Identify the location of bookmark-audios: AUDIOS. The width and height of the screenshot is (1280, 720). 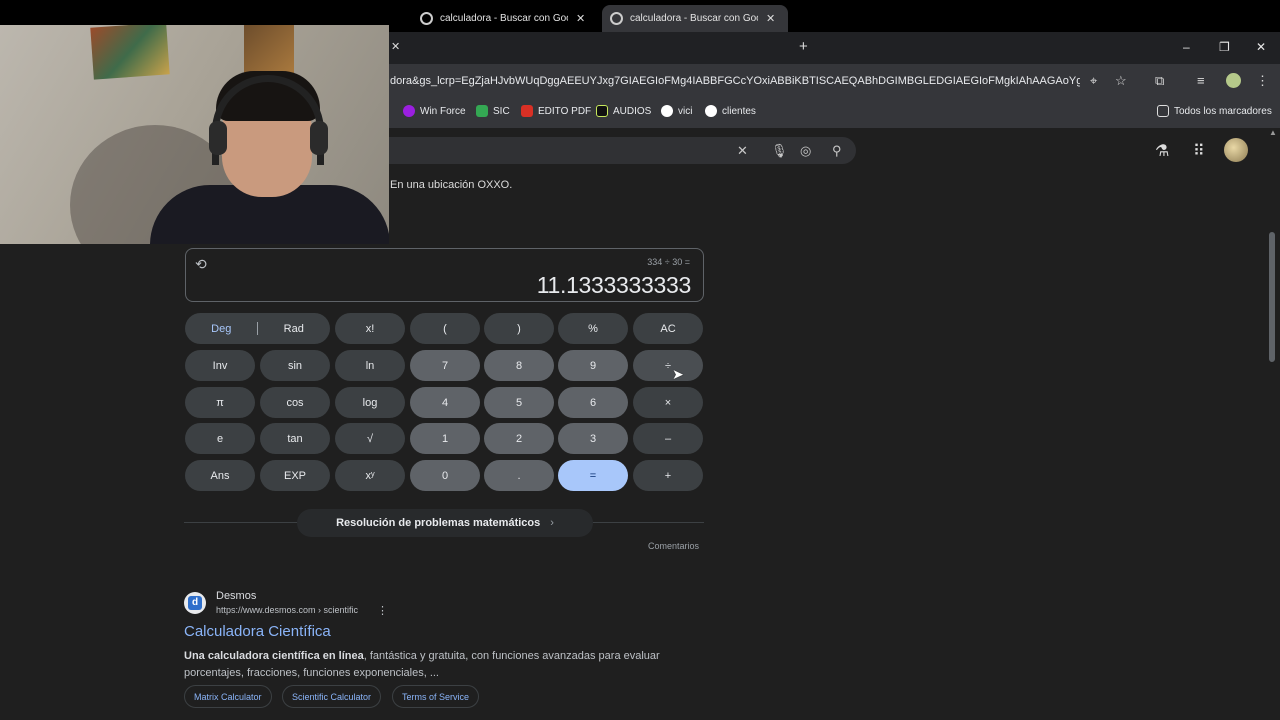
(623, 111).